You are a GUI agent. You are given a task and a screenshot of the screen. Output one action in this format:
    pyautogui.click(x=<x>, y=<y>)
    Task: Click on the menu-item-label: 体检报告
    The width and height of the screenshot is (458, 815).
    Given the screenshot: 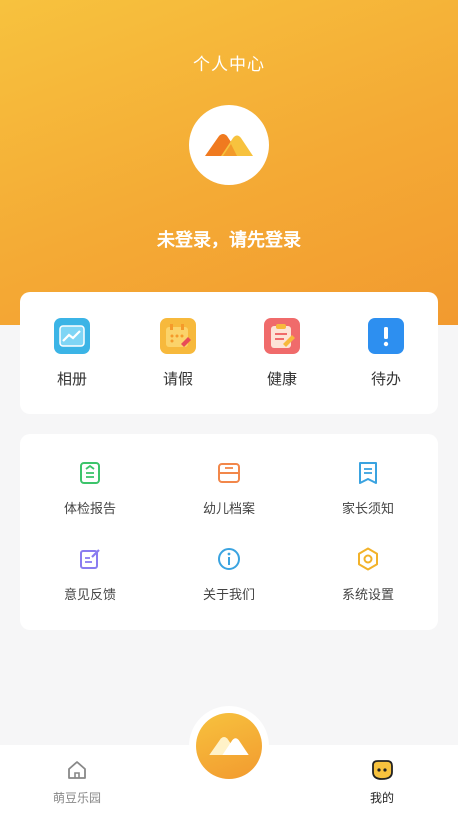 What is the action you would take?
    pyautogui.click(x=89, y=509)
    